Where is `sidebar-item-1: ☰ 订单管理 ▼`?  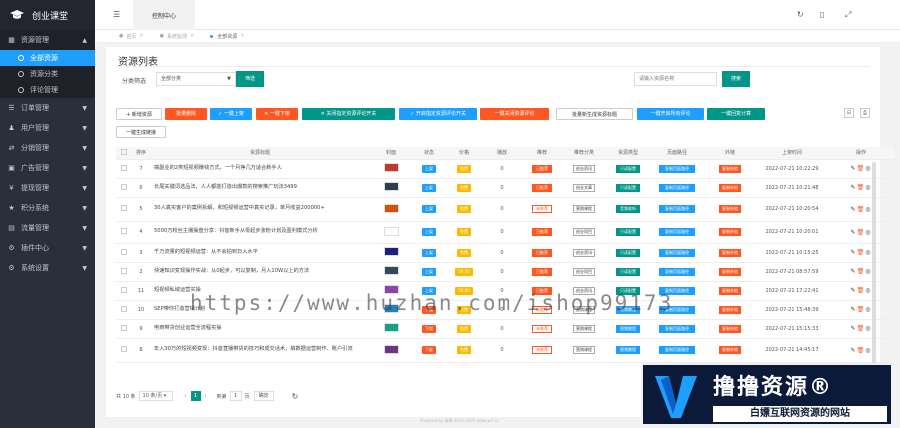 sidebar-item-1: ☰ 订单管理 ▼ is located at coordinates (47, 108).